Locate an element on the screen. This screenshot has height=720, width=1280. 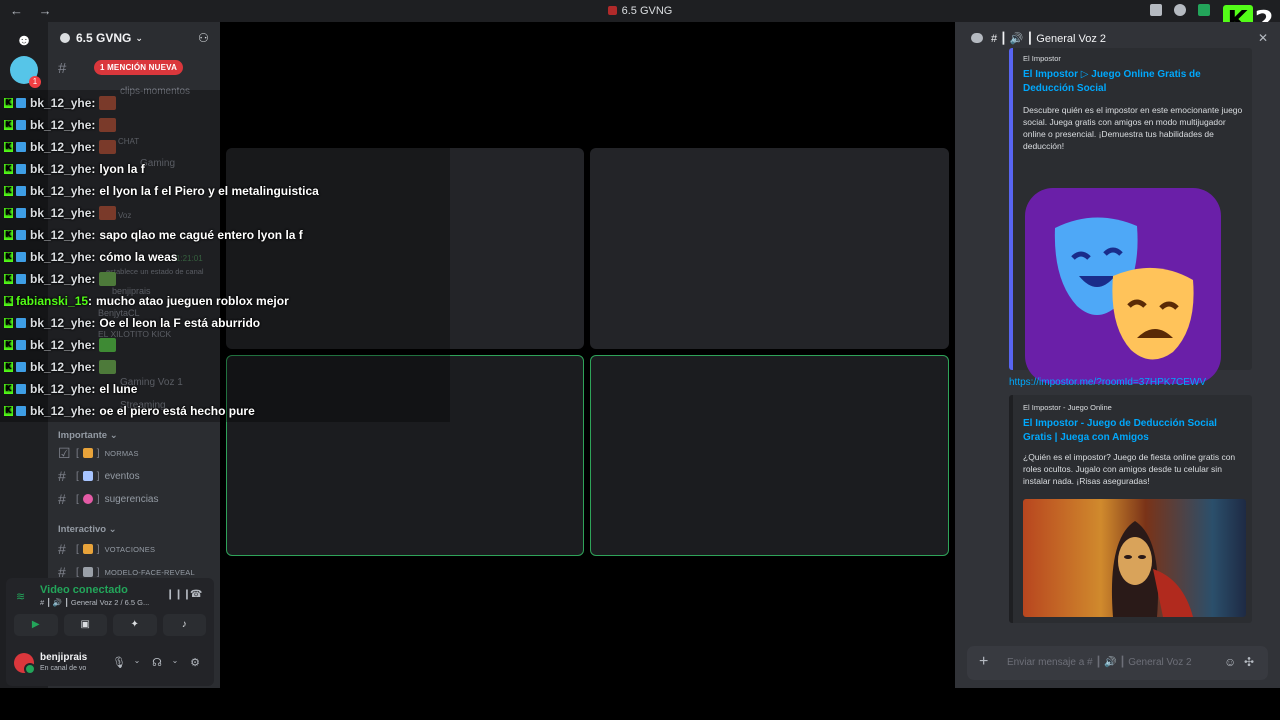
chat-line: Kbk_12_yhe : cómo la weas is located at coordinates (90, 257).